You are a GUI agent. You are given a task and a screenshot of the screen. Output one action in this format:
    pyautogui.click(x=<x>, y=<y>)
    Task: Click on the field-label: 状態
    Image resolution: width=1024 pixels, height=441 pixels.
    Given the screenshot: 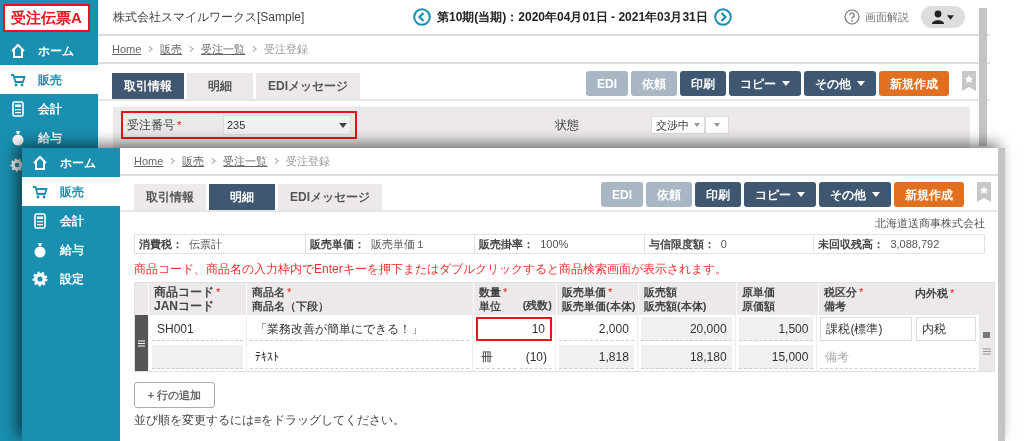 What is the action you would take?
    pyautogui.click(x=567, y=125)
    